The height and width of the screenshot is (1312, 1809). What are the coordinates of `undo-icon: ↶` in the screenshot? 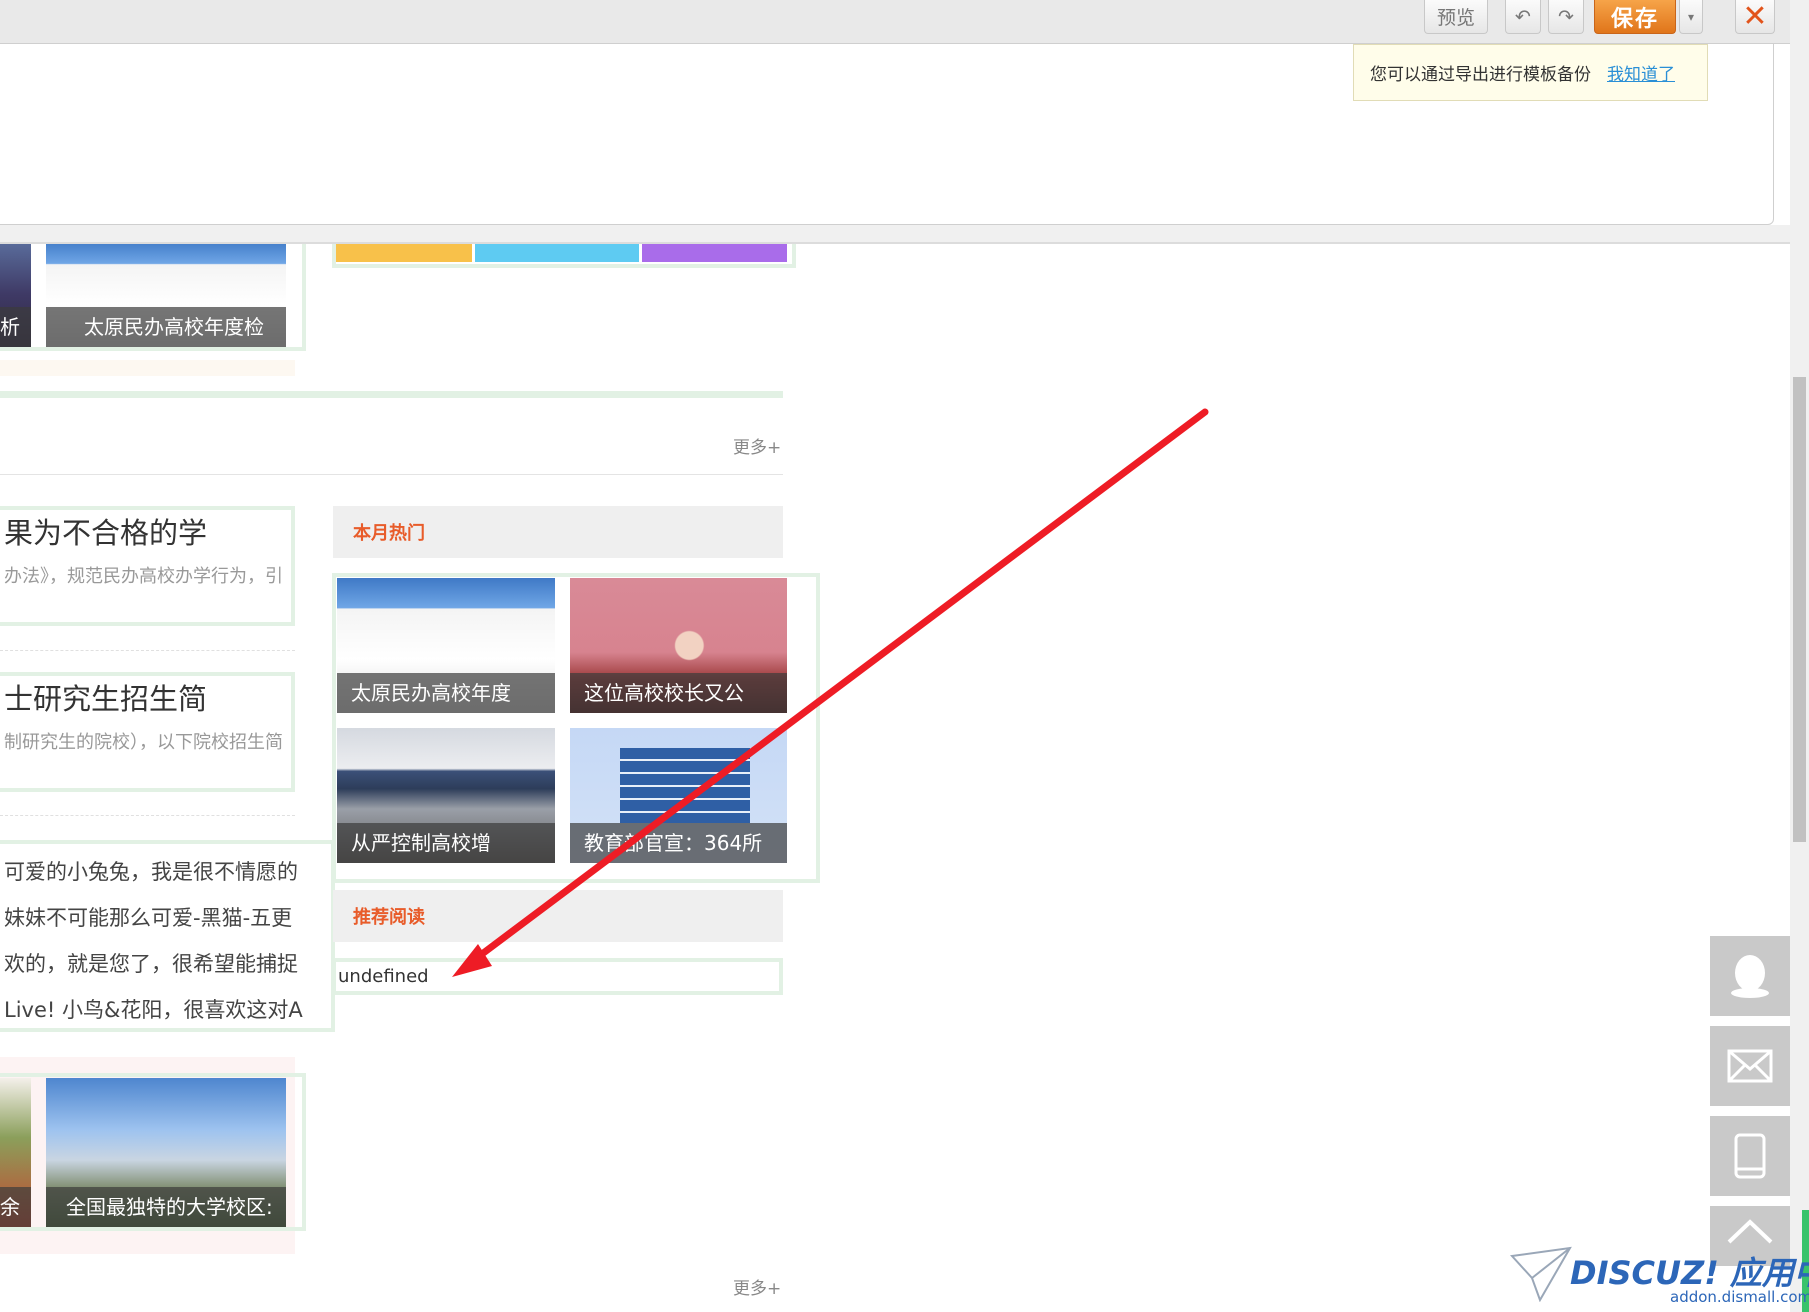 It's located at (1523, 16).